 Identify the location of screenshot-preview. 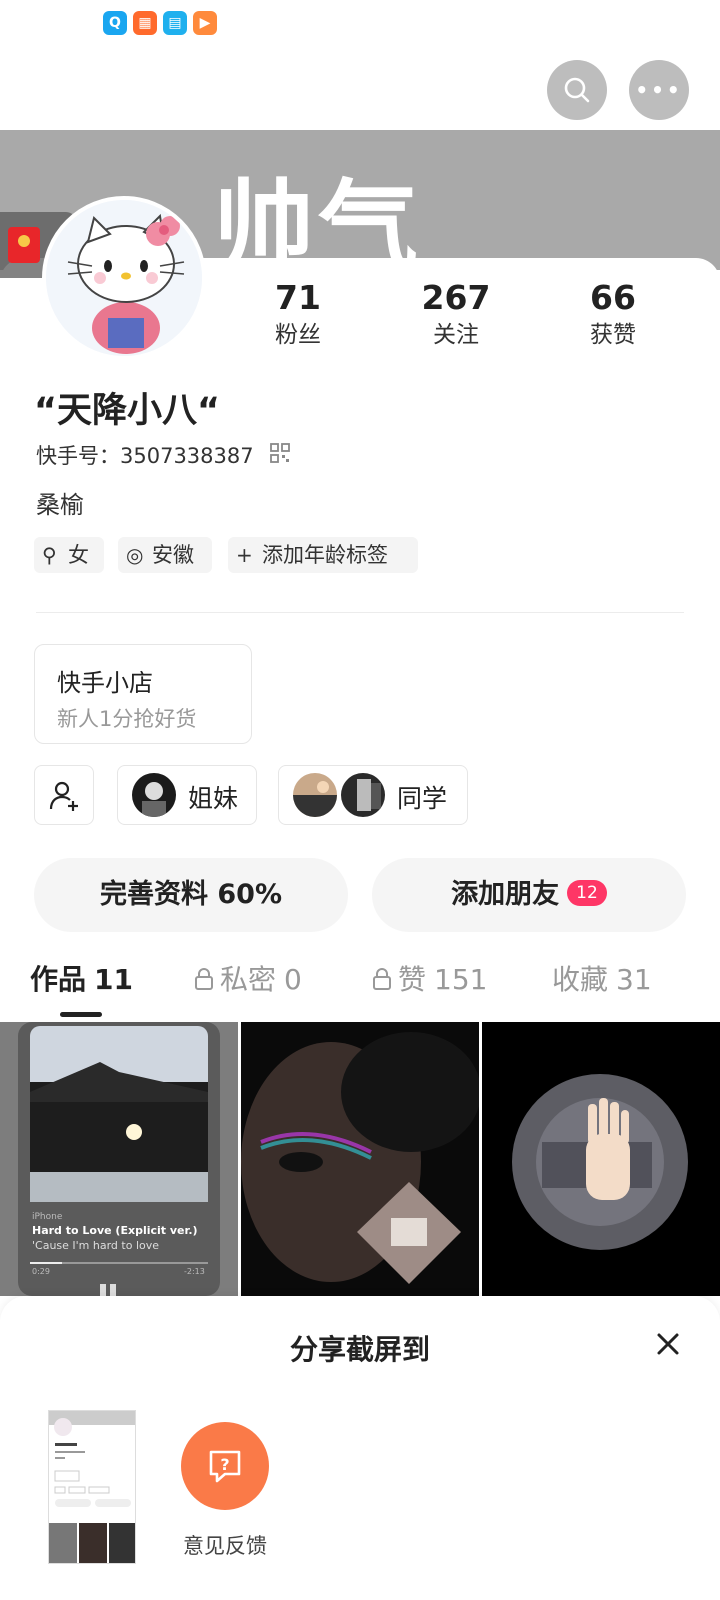
(92, 1487).